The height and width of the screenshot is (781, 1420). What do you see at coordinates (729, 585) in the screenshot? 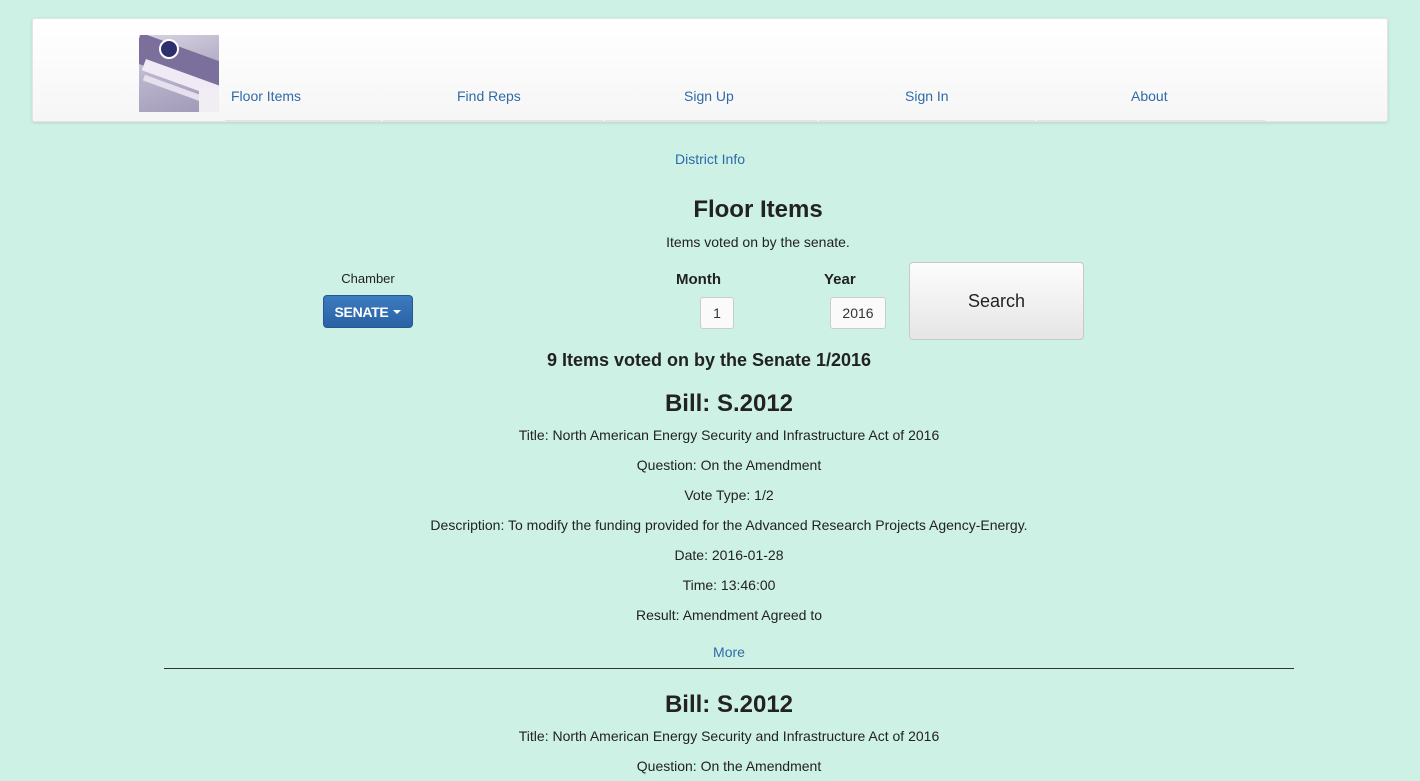
I see `item-time: Time: 13:46:00` at bounding box center [729, 585].